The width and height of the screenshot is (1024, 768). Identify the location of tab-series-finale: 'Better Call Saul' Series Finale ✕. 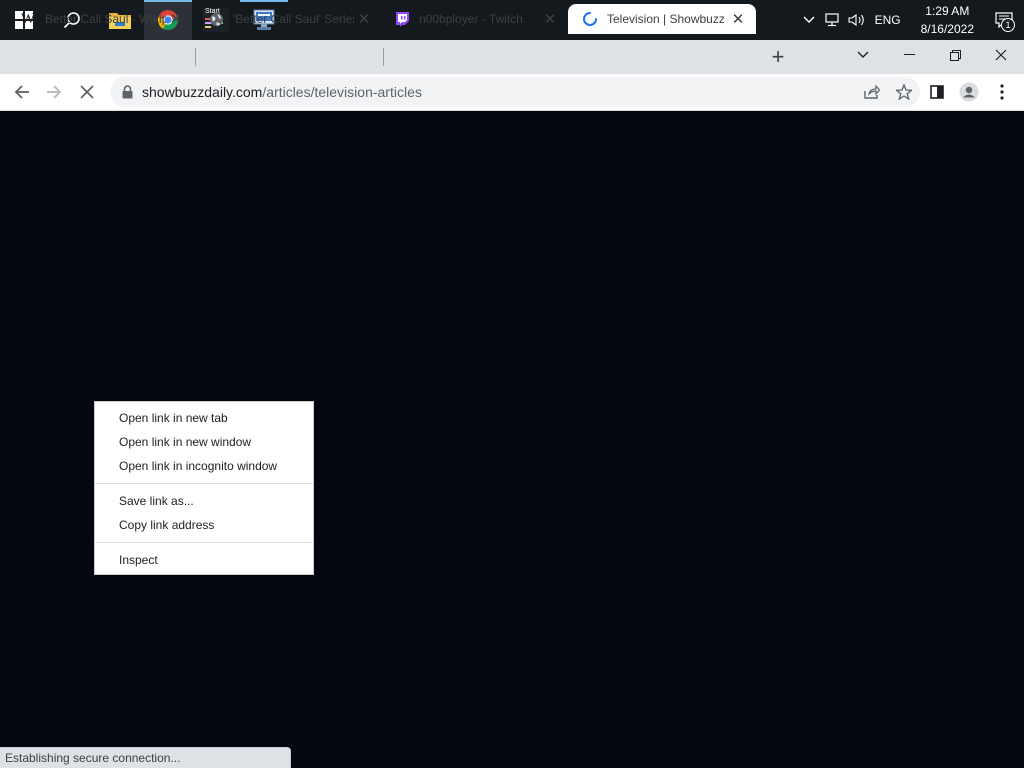
(288, 19).